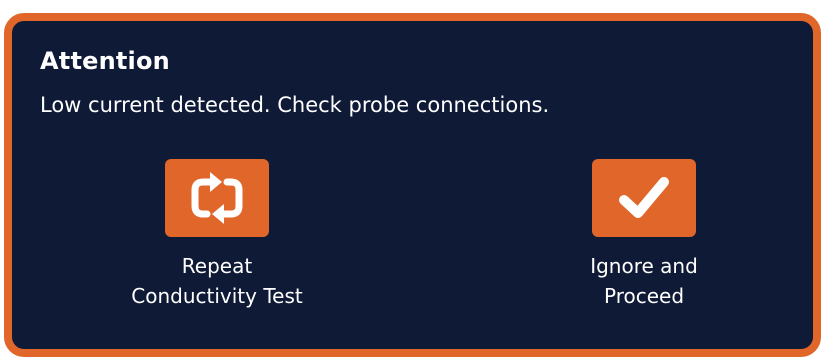 This screenshot has height=359, width=829. Describe the element at coordinates (217, 198) in the screenshot. I see `refresh-icon` at that location.